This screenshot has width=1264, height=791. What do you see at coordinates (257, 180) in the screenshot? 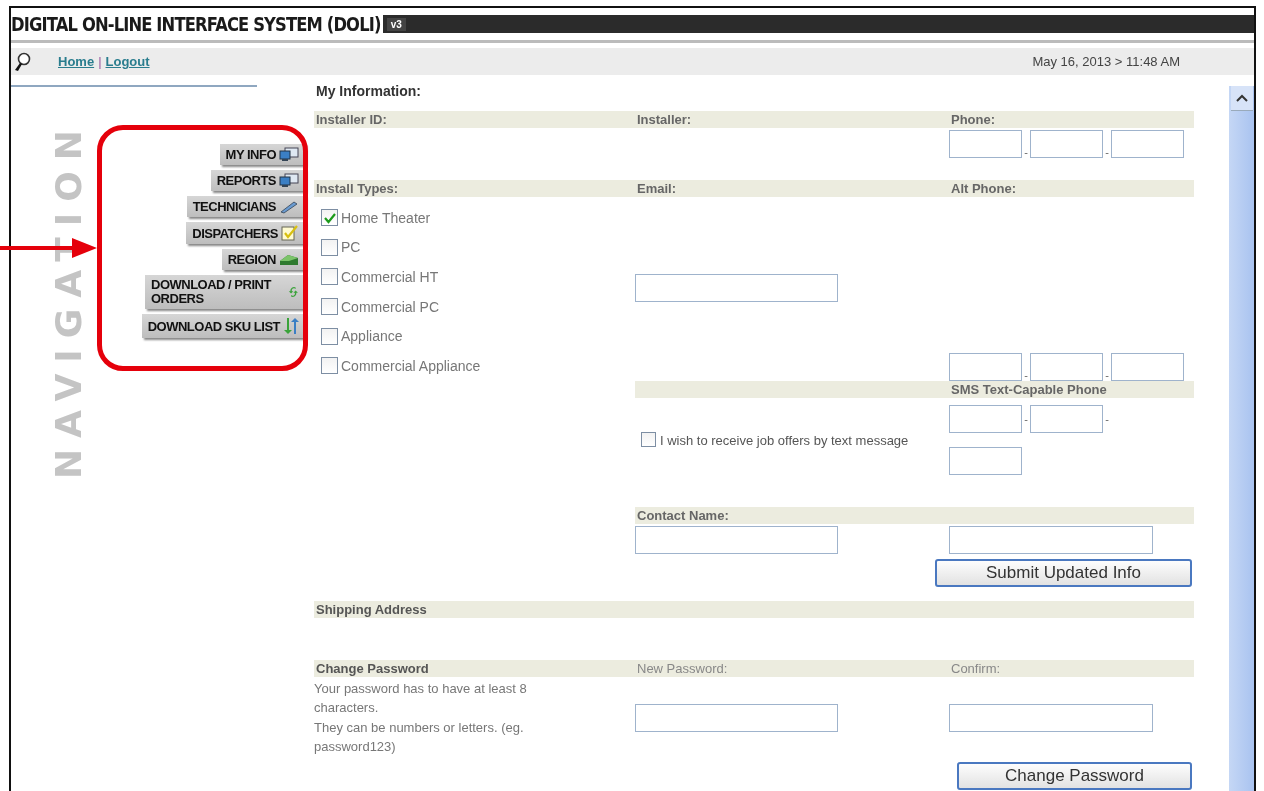
I see `nav-button: REPORTS` at bounding box center [257, 180].